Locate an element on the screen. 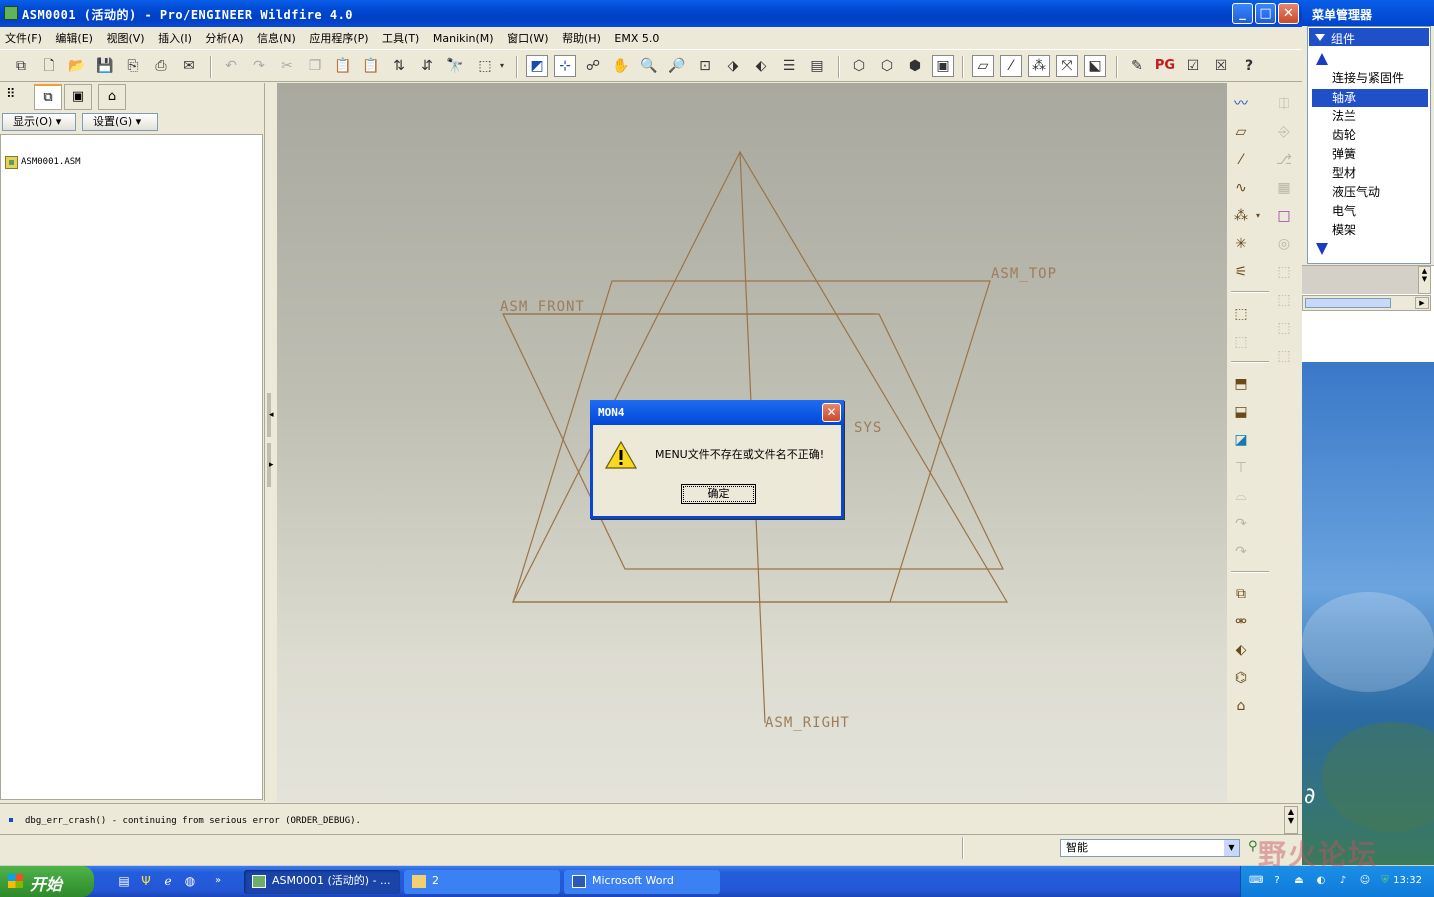  menu-header-component: 组件 is located at coordinates (1369, 37).